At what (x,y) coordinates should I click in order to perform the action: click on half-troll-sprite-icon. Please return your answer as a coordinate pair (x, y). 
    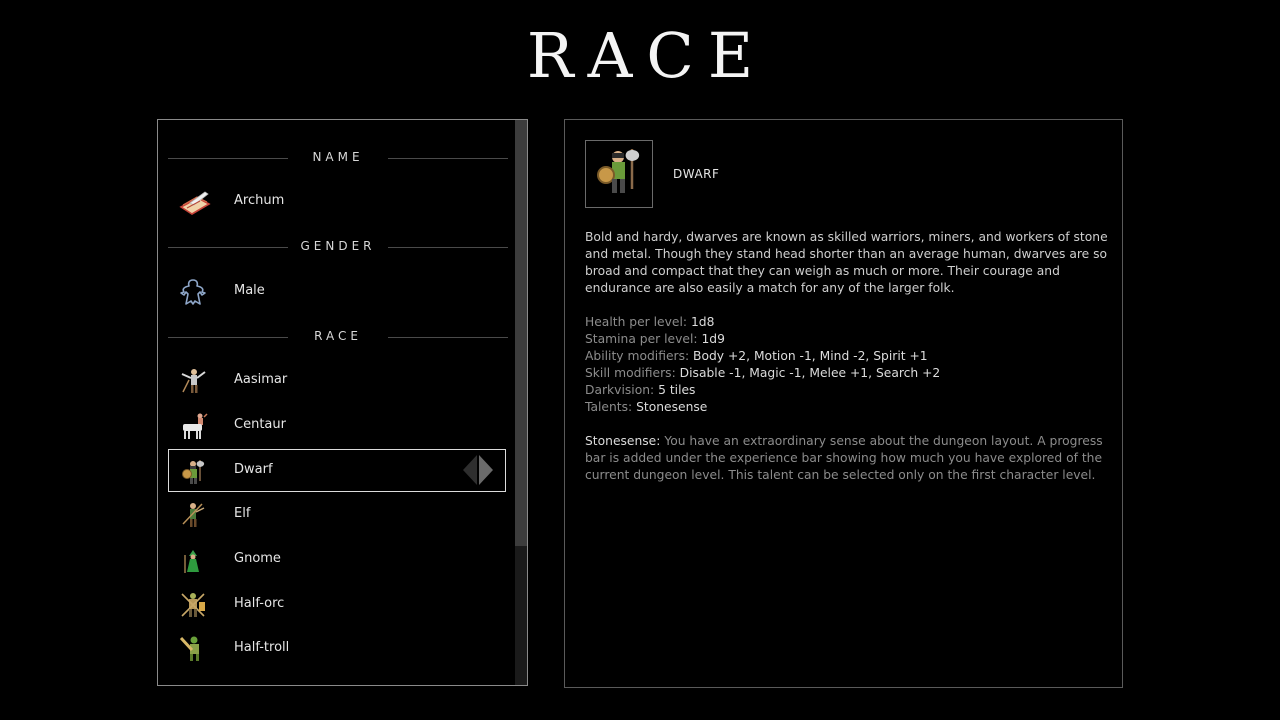
    Looking at the image, I should click on (193, 649).